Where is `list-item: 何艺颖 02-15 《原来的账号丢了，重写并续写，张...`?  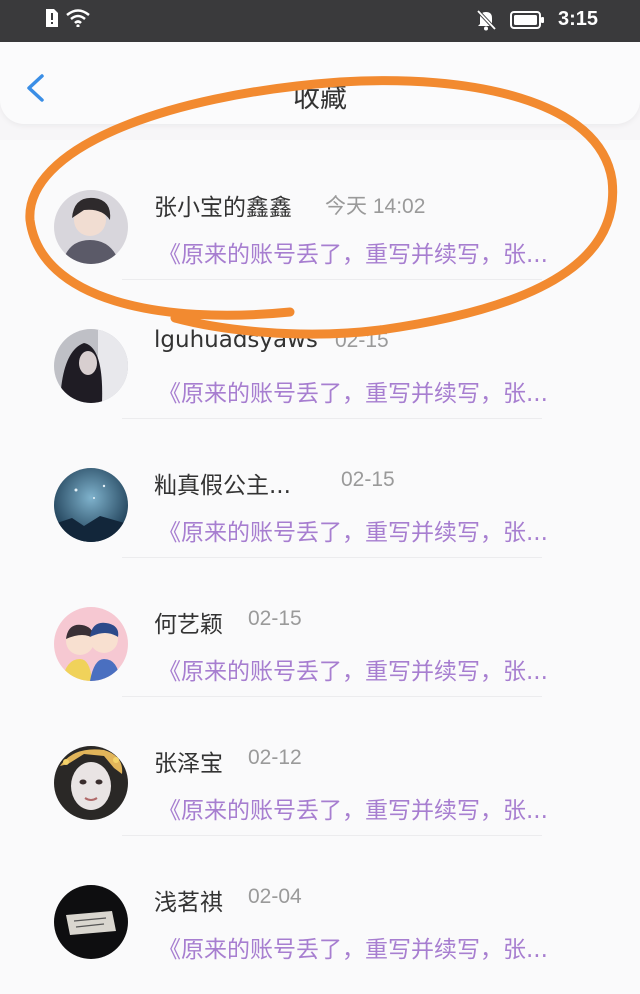
list-item: 何艺颖 02-15 《原来的账号丢了，重写并续写，张... is located at coordinates (320, 627).